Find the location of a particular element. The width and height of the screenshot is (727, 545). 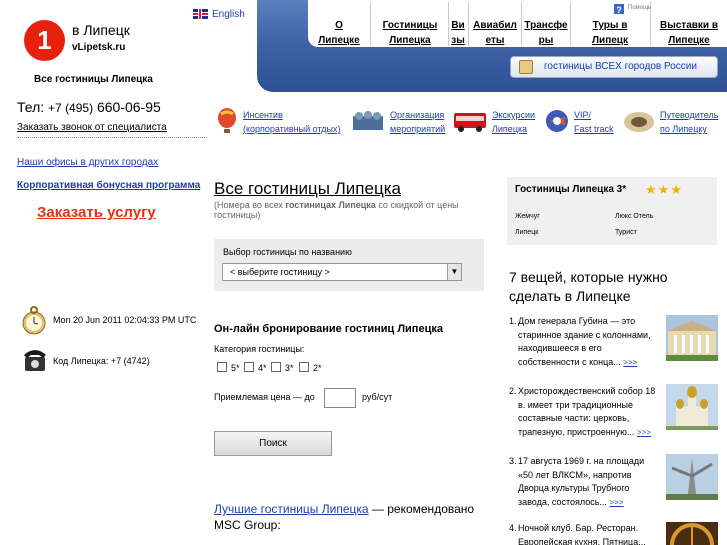

category-5-label: 5* is located at coordinates (235, 368).